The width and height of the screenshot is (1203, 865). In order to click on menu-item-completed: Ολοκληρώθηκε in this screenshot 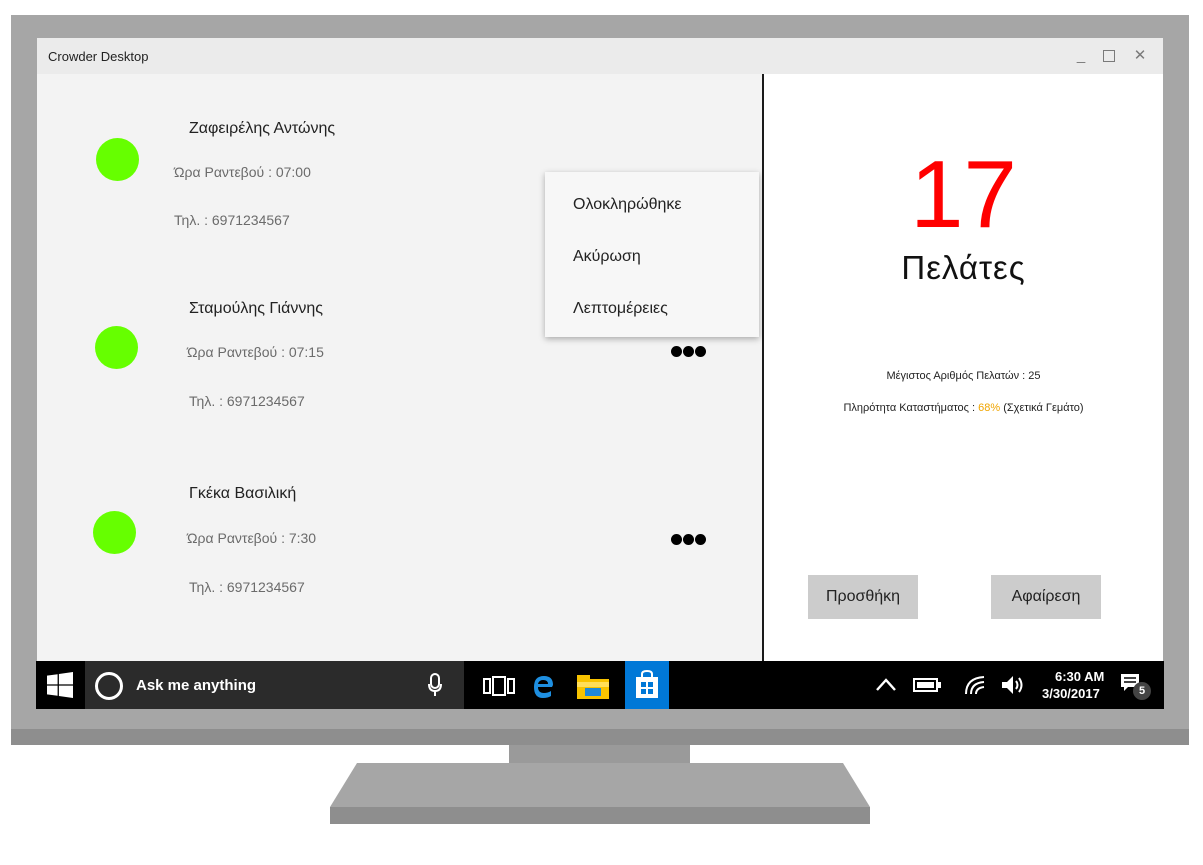, I will do `click(627, 205)`.